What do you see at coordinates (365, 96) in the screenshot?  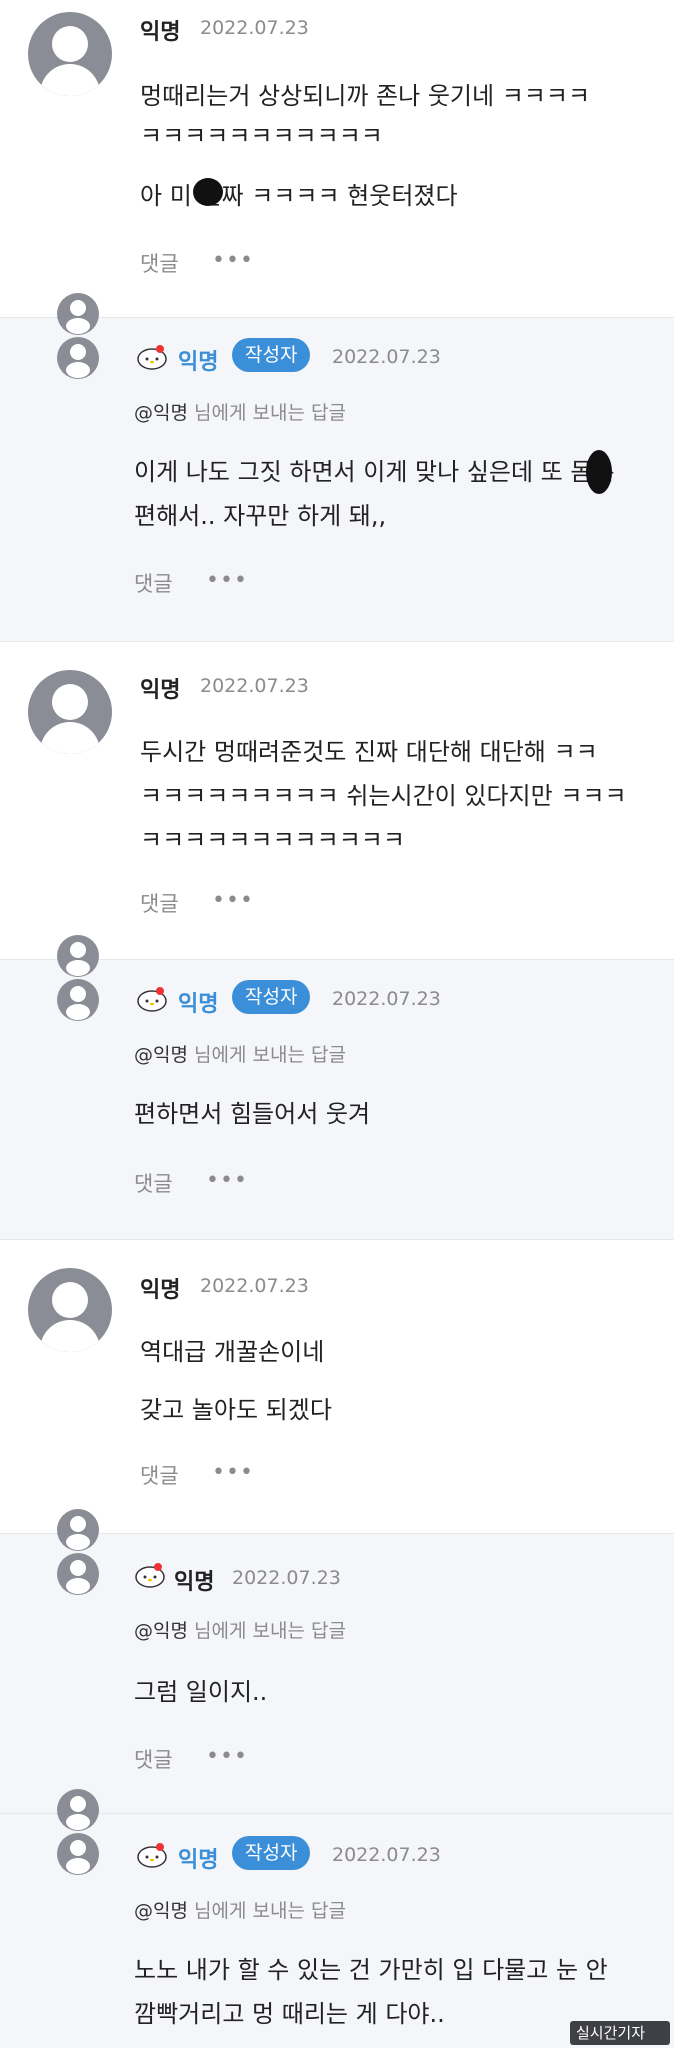 I see `comment-text-line: 멍때리는거 상상되니까 존나 웃기네 ㅋㅋㅋㅋ` at bounding box center [365, 96].